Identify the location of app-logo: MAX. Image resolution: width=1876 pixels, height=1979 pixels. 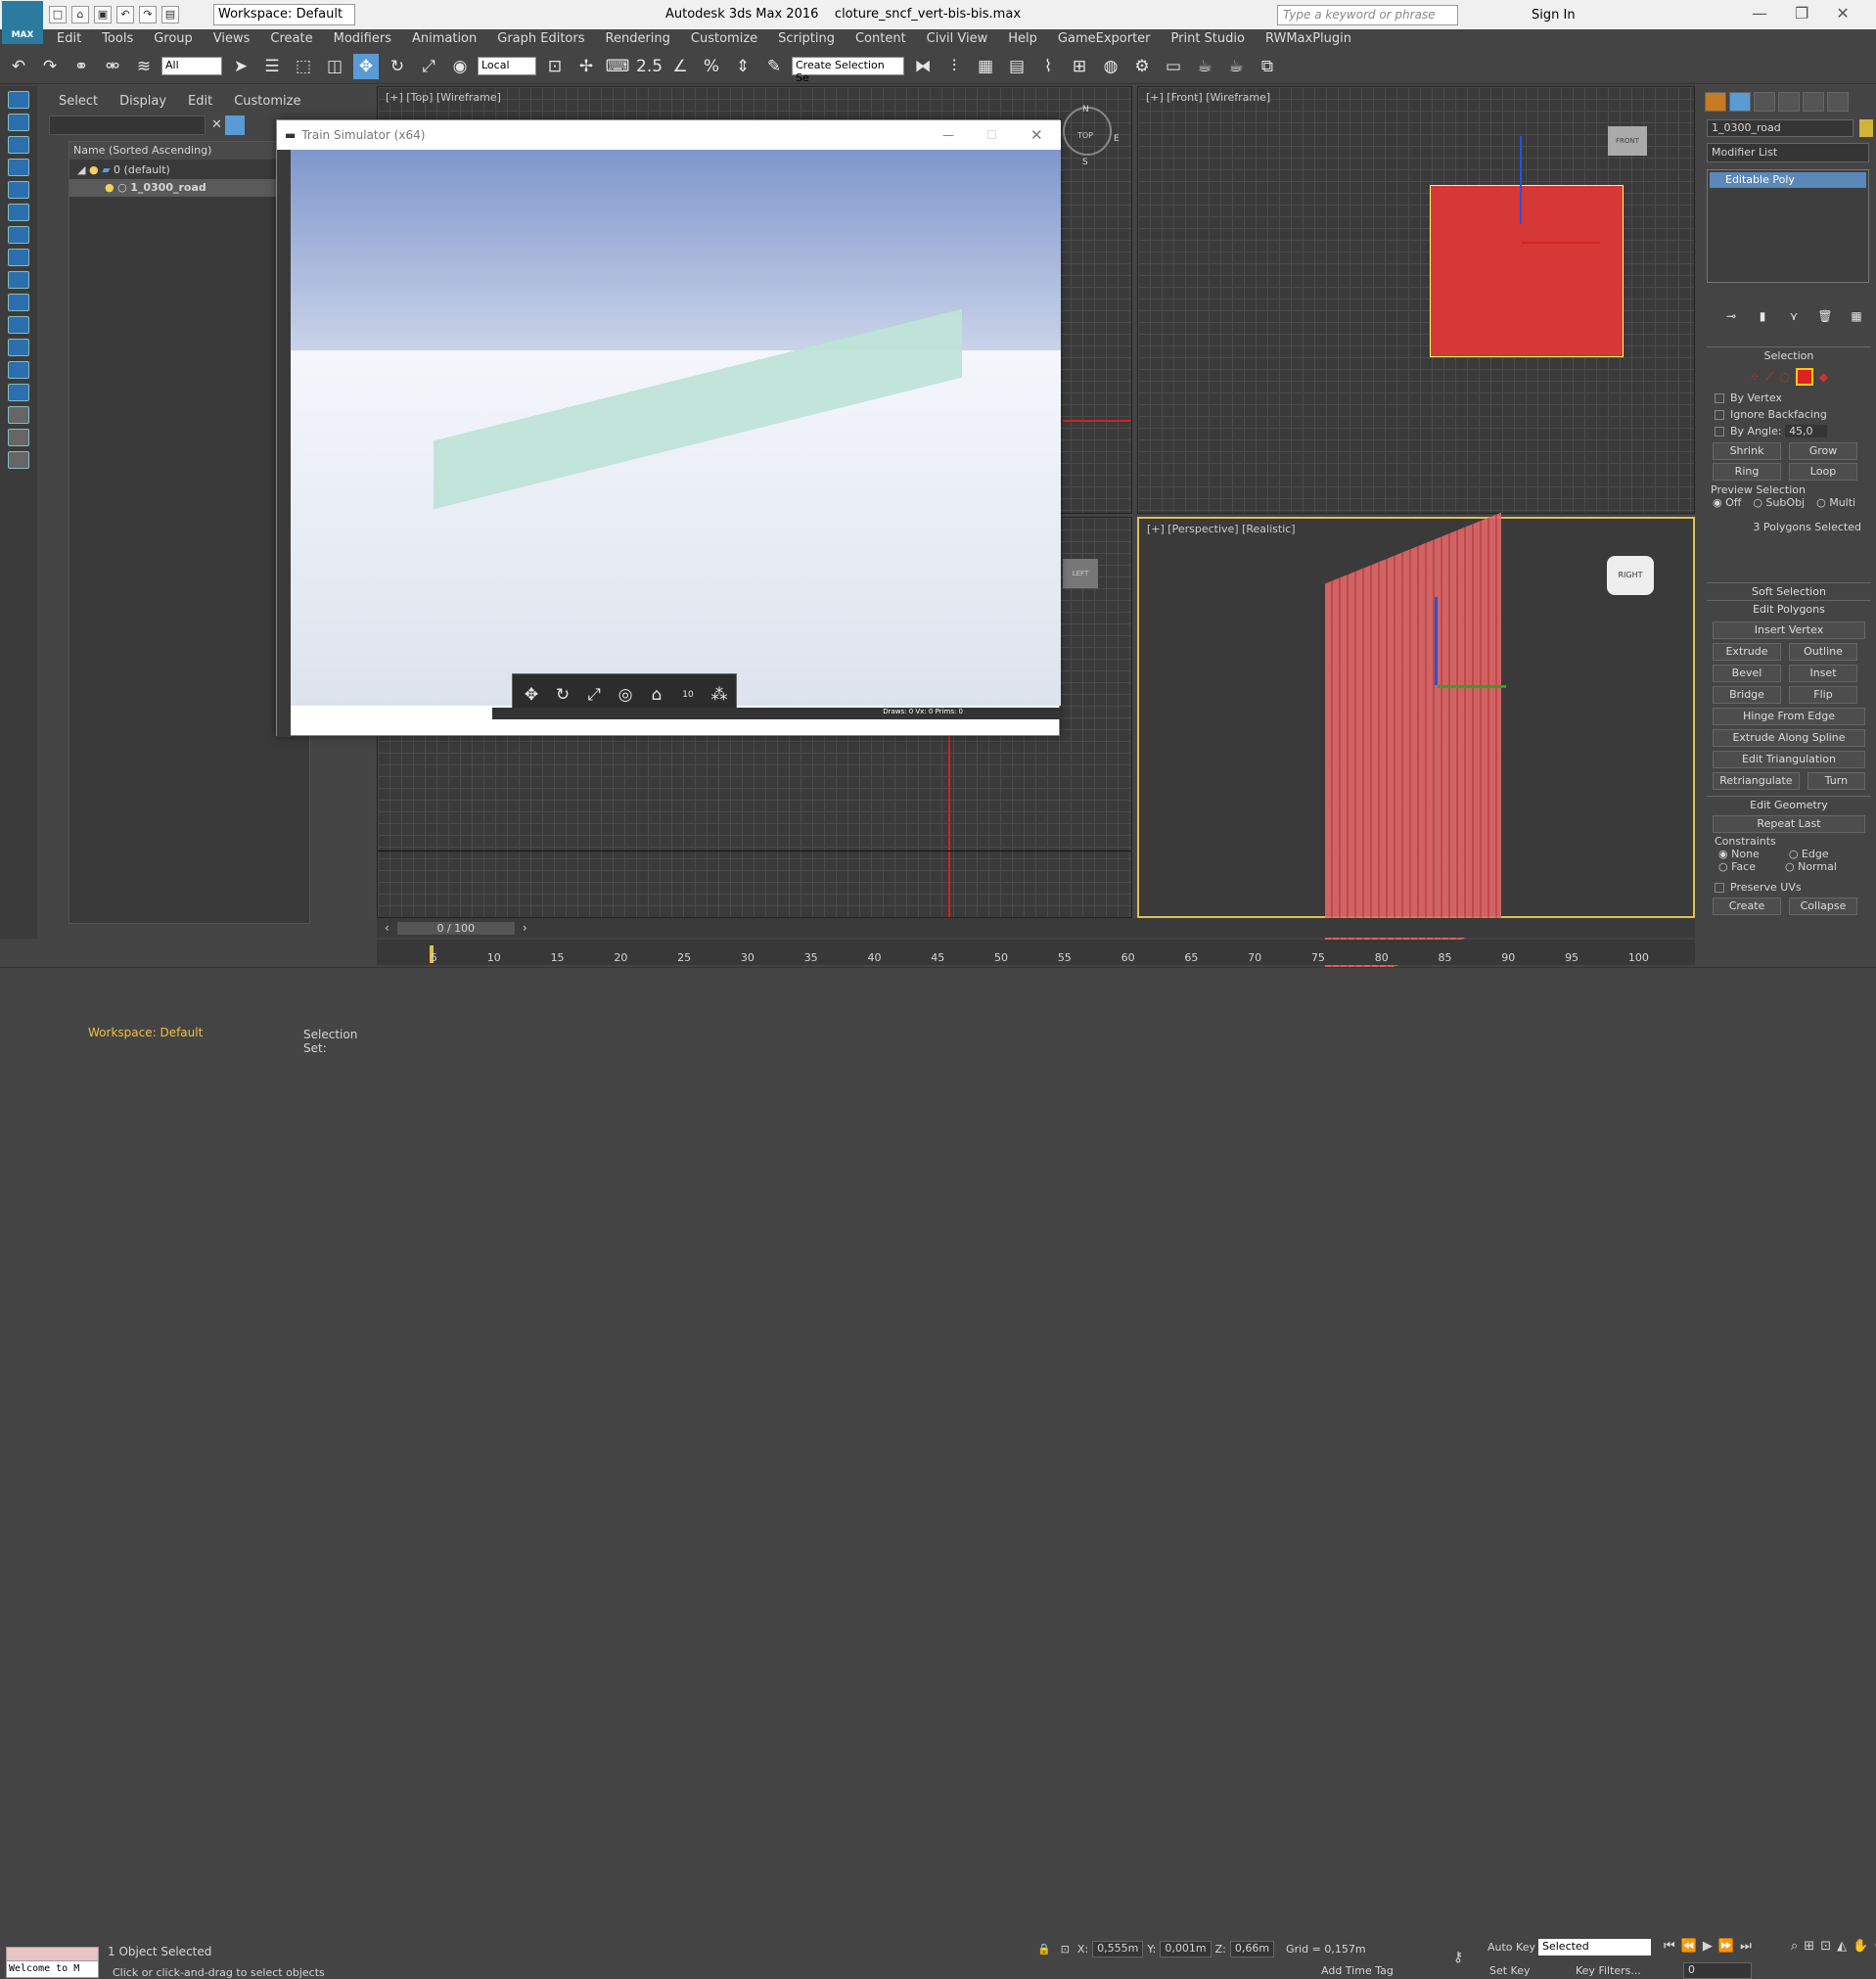
(22, 22).